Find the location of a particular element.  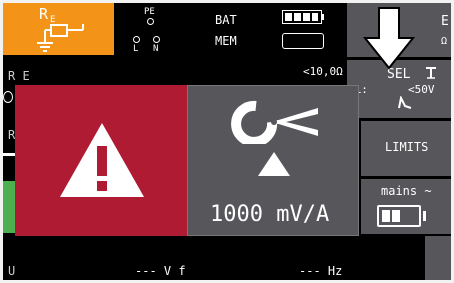

mode-label-main: R is located at coordinates (44, 14).